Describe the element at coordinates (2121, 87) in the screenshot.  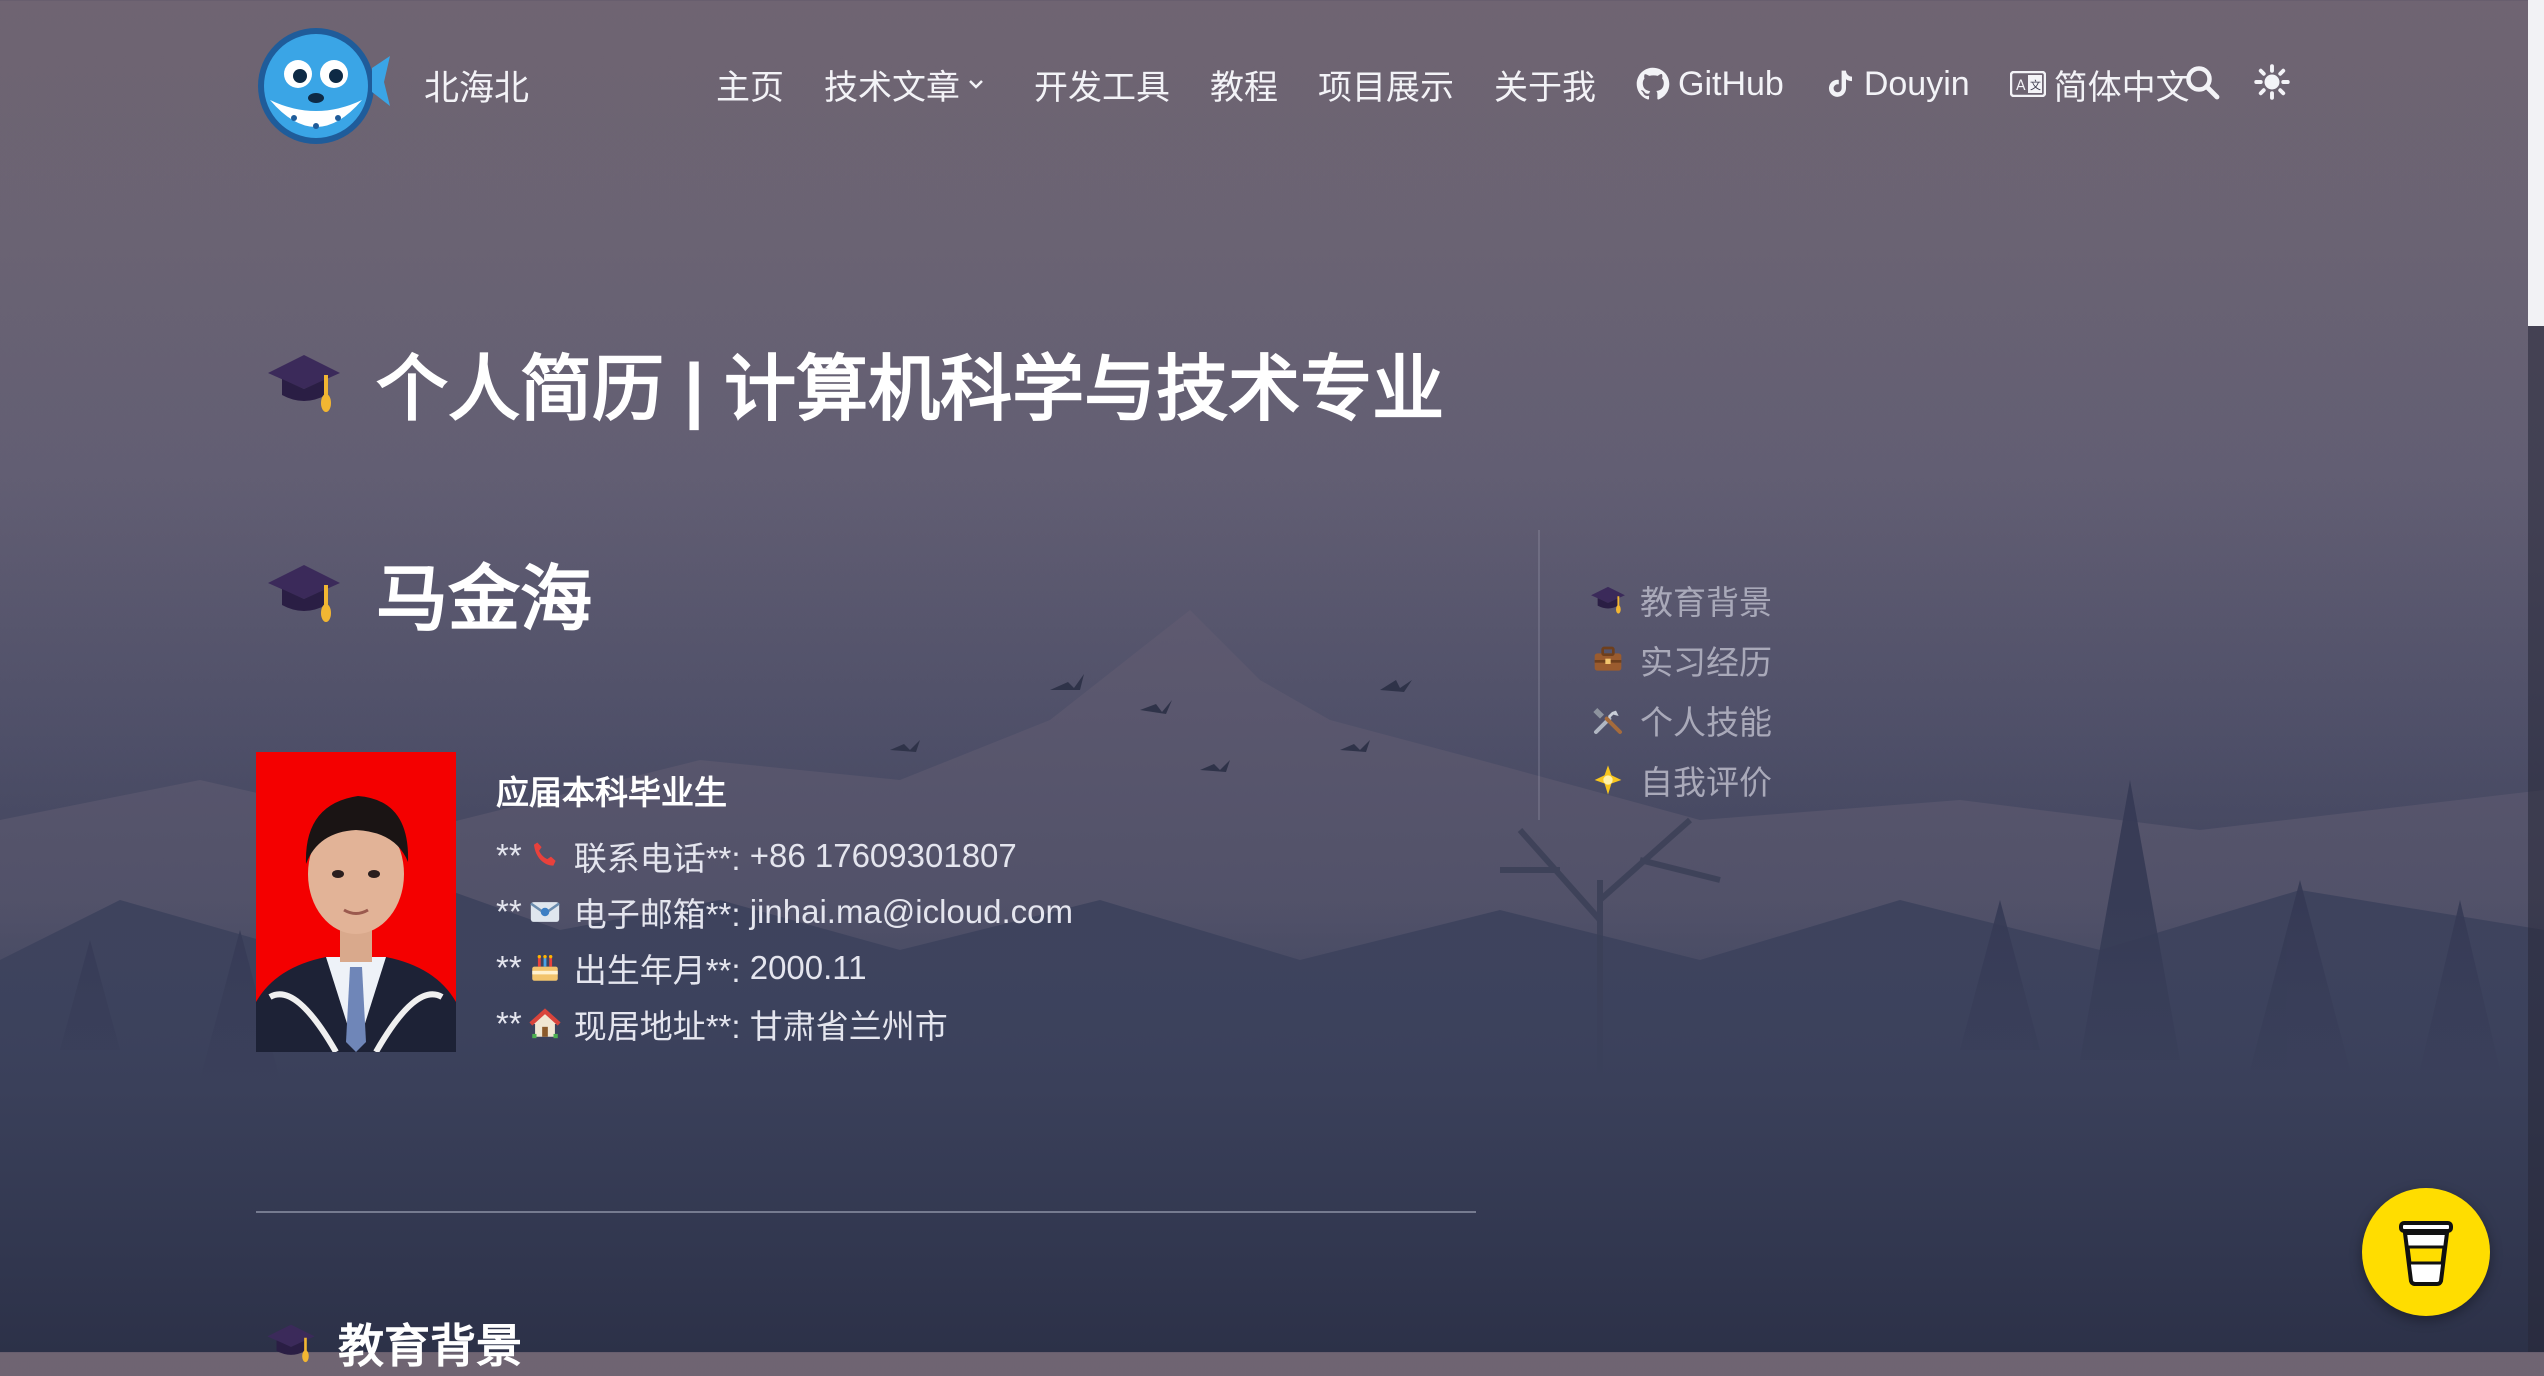
I see `nav-language-label: 简体中文` at that location.